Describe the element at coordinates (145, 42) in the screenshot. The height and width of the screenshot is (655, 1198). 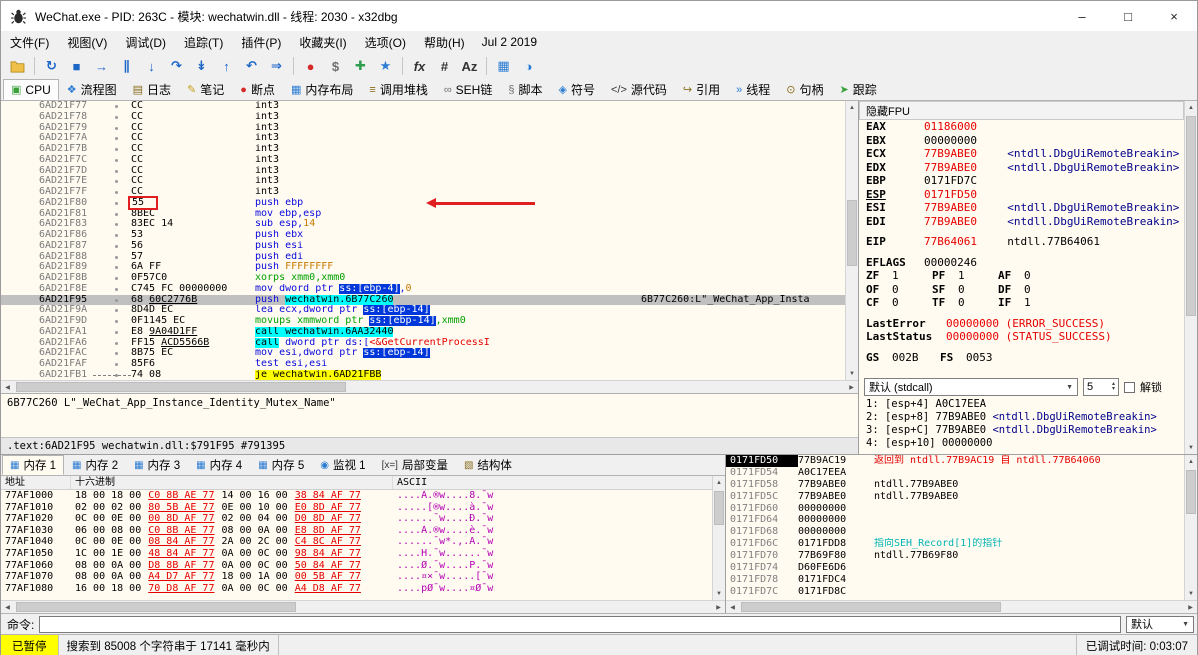
I see `menu-item-debug: 调试(D)` at that location.